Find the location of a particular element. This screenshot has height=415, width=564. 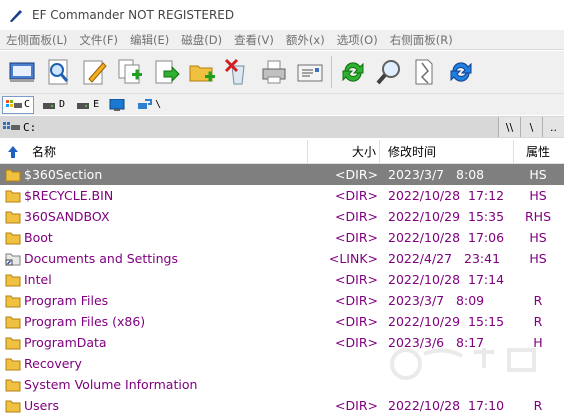

drive-letter: \ is located at coordinates (158, 104).